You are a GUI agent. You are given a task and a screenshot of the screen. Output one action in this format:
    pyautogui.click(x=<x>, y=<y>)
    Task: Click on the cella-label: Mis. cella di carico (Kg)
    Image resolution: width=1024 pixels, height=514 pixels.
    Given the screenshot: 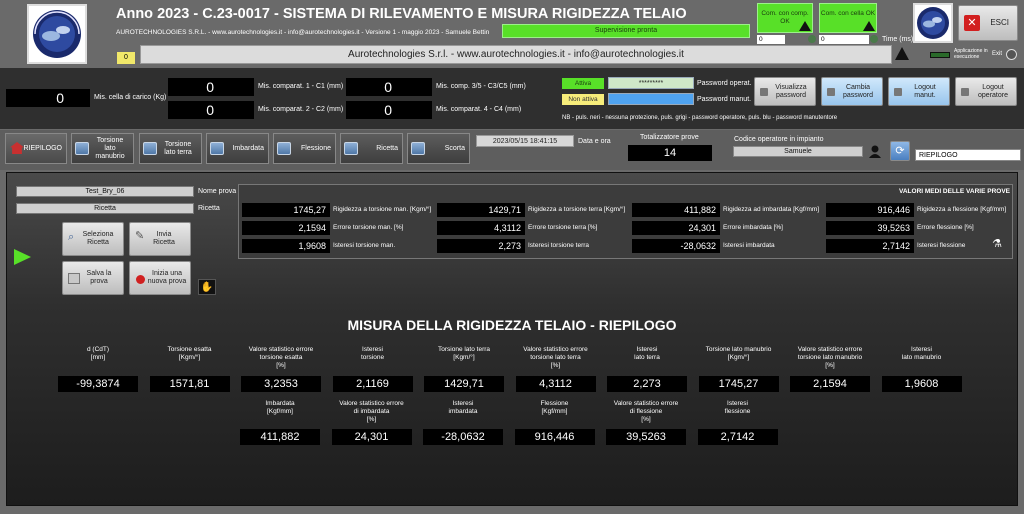 What is the action you would take?
    pyautogui.click(x=130, y=97)
    